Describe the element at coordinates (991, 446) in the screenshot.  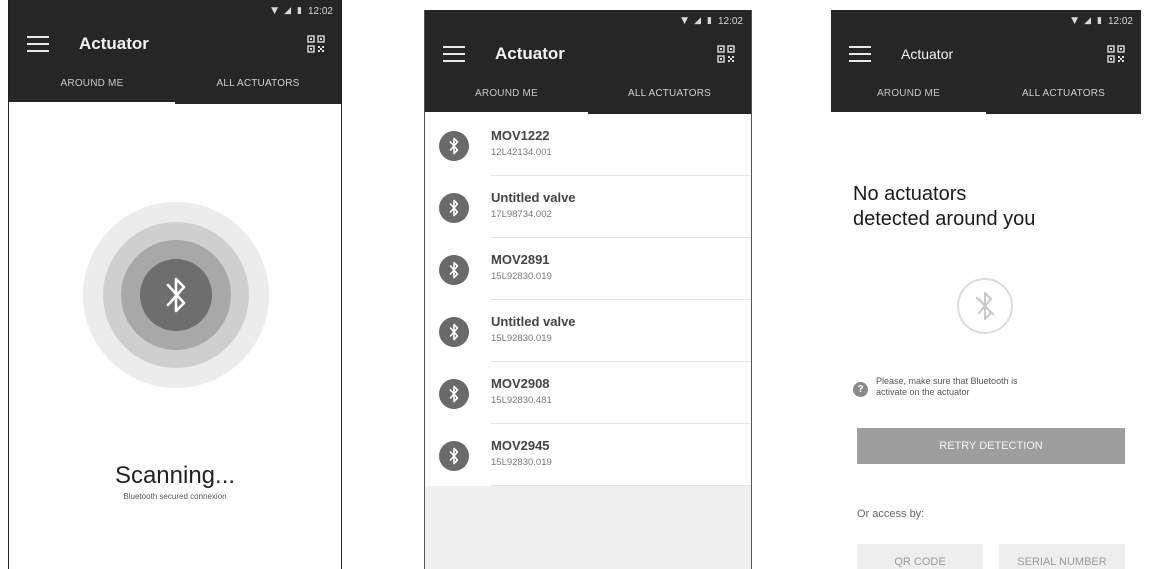
I see `retry-detection-button: RETRY DETECTION` at that location.